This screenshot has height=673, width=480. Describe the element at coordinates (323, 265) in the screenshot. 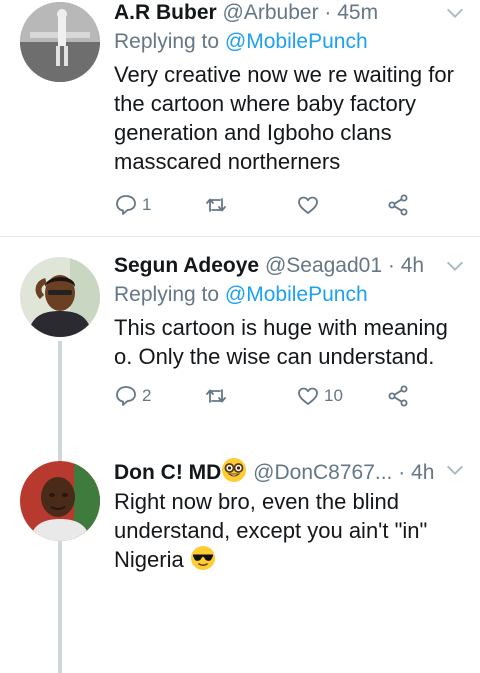

I see `user-handle: @Seagad01` at that location.